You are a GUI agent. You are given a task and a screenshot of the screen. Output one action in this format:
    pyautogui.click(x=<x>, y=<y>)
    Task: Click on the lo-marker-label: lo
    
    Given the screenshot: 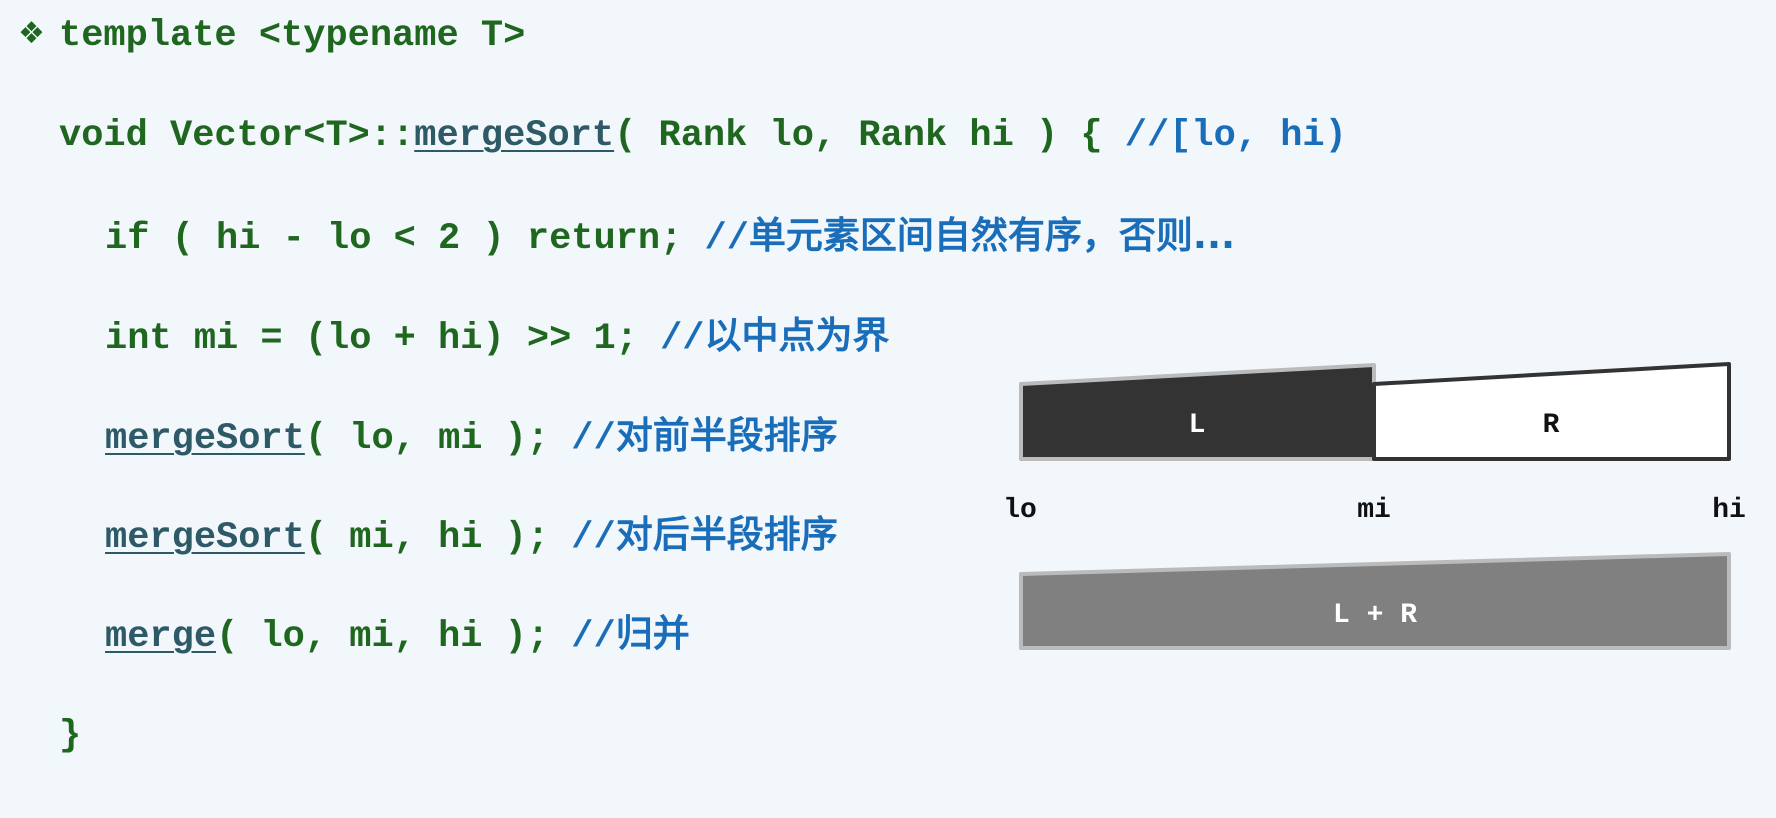 What is the action you would take?
    pyautogui.click(x=1020, y=510)
    